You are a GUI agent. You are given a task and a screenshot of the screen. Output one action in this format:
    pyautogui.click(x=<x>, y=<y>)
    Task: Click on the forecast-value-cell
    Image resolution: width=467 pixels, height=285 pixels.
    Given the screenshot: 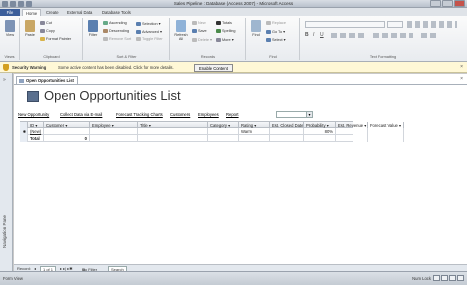 What is the action you would take?
    pyautogui.click(x=386, y=131)
    